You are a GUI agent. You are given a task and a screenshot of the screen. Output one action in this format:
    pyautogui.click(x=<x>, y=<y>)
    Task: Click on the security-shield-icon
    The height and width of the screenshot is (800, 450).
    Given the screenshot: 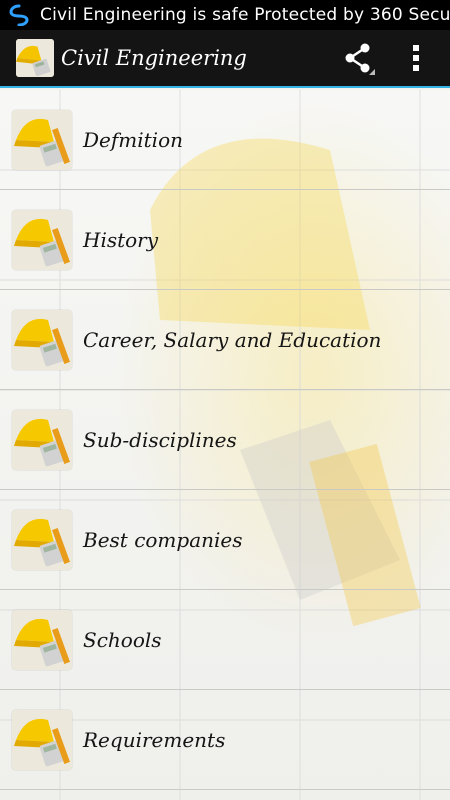 What is the action you would take?
    pyautogui.click(x=19, y=15)
    